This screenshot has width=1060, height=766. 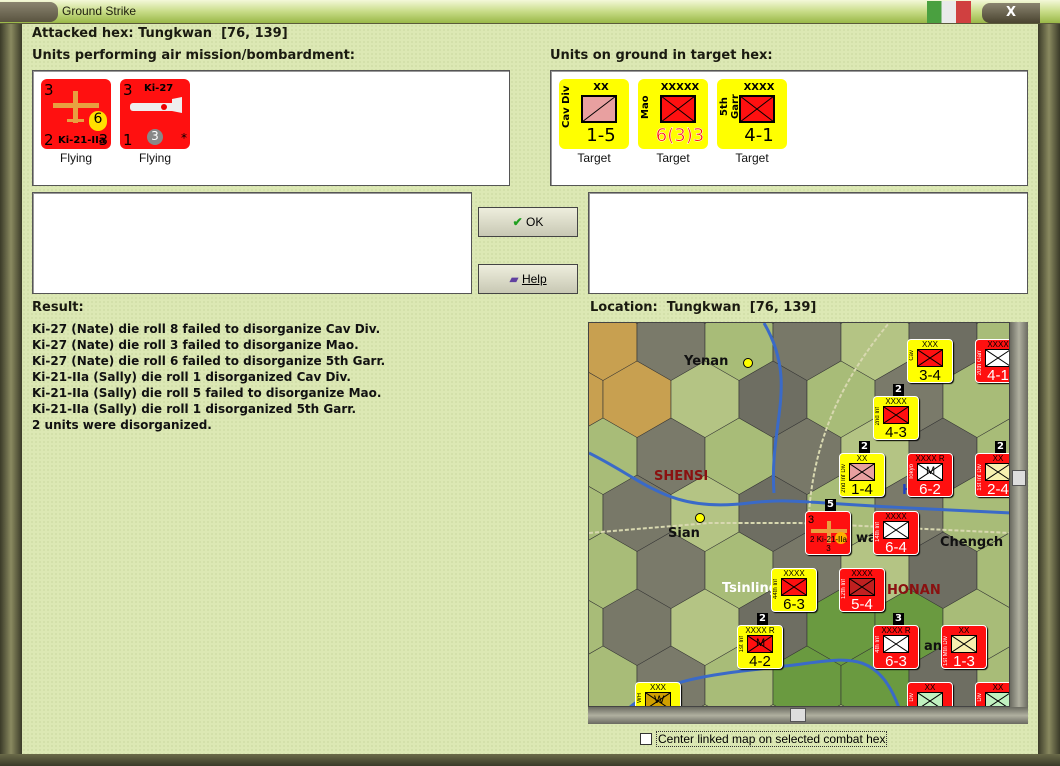 I want to click on map-unit-counter: XXXX R 6-3 4th Inf, so click(x=896, y=647).